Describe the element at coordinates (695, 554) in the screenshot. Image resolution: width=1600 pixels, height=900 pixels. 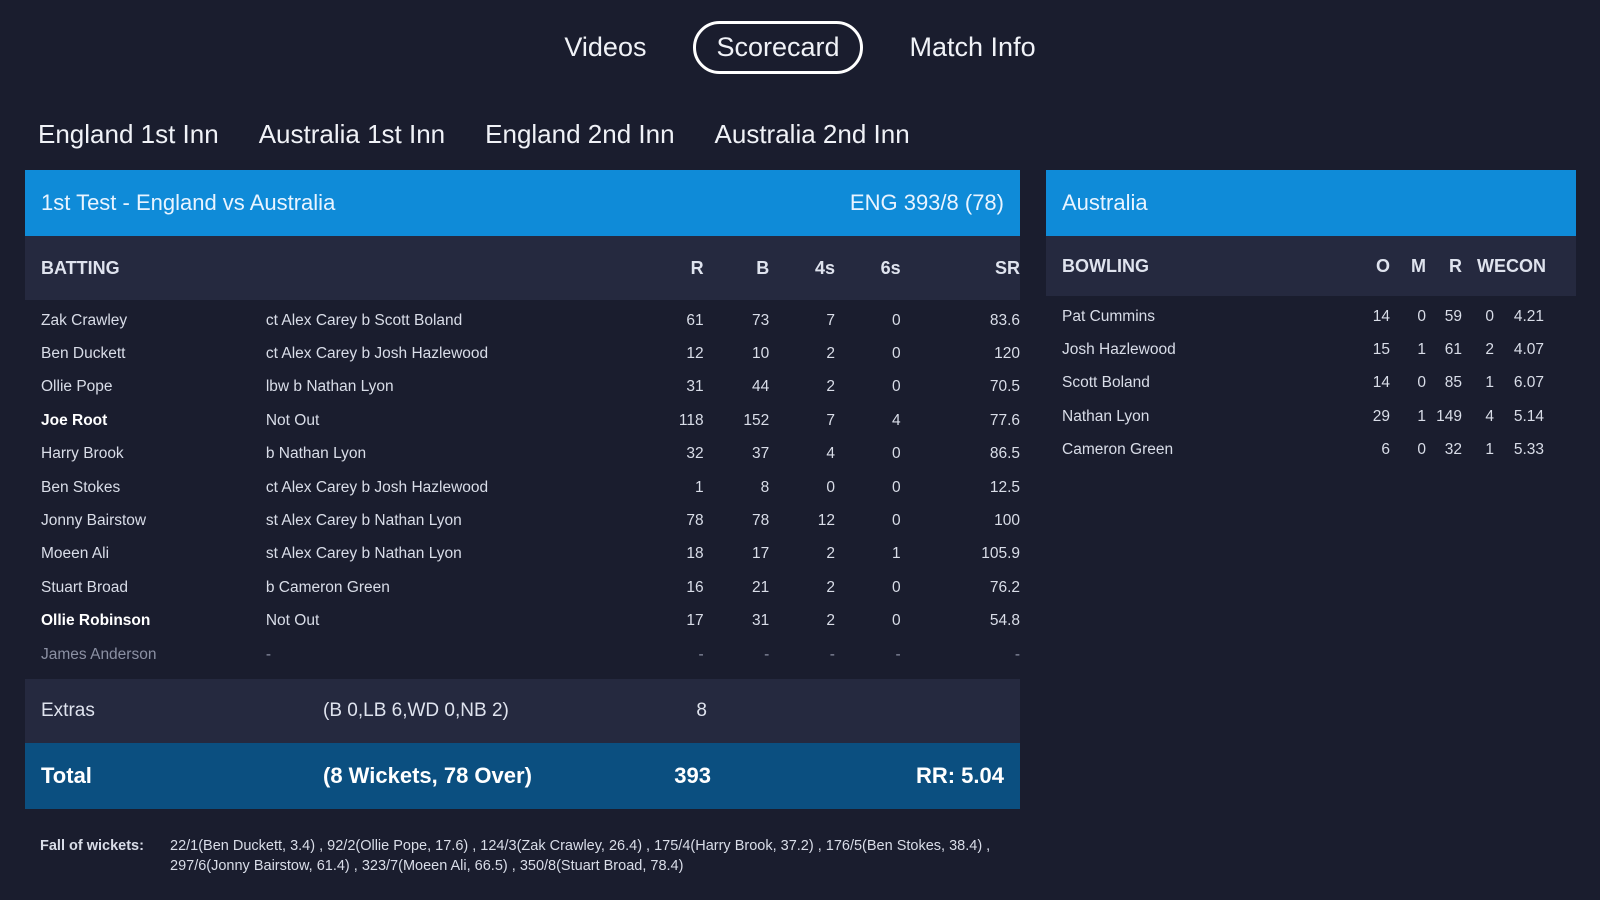
I see `runs: 18` at that location.